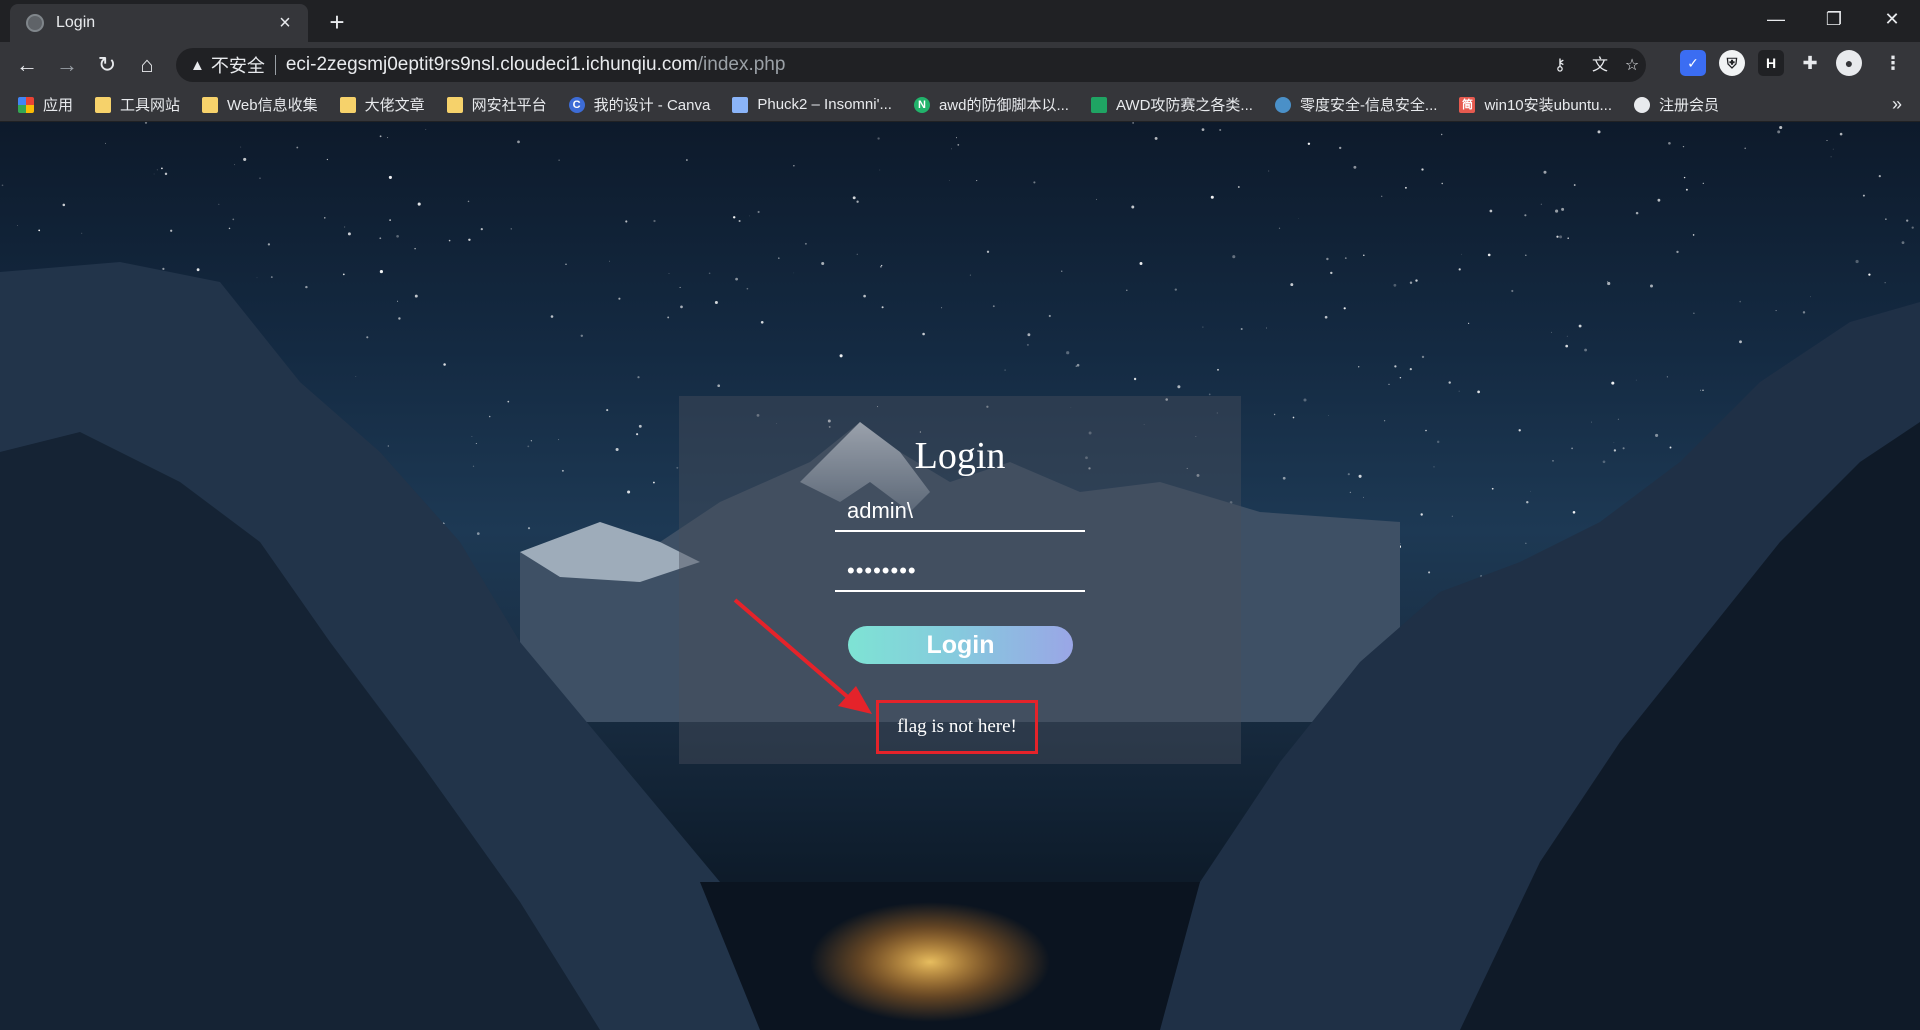 The image size is (1920, 1030). I want to click on extension-bird-icon: ✓, so click(1693, 63).